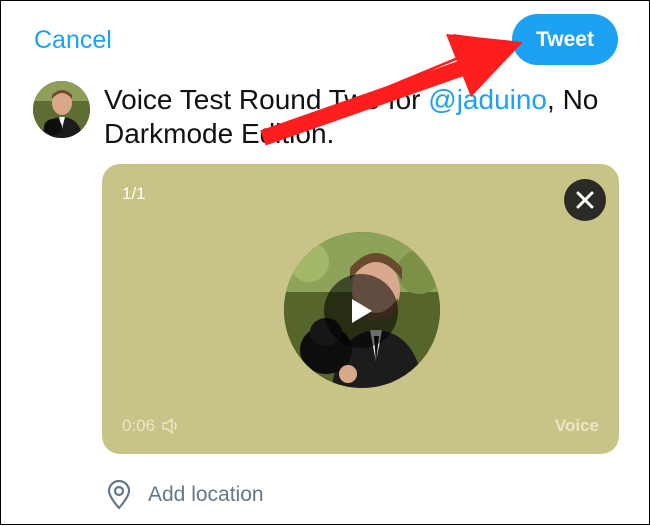 Image resolution: width=650 pixels, height=526 pixels. I want to click on speaker-icon, so click(171, 426).